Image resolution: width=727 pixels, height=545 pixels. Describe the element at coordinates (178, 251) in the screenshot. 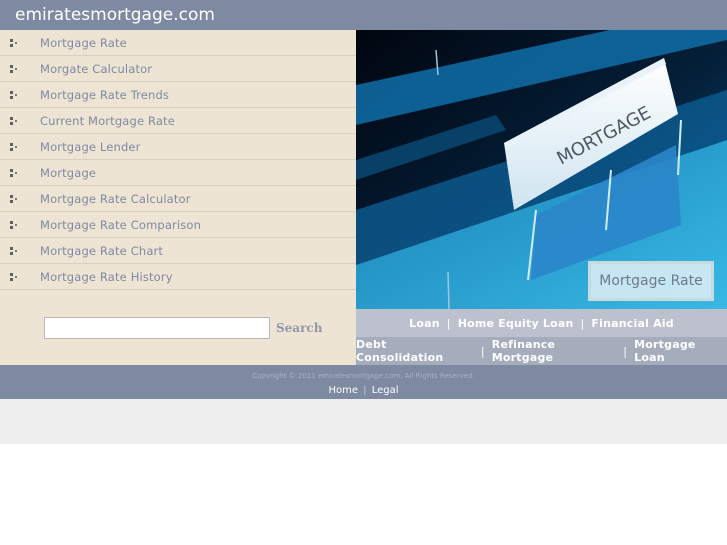

I see `sidebar-item-mortgage-rate-chart: Mortgage Rate Chart` at that location.